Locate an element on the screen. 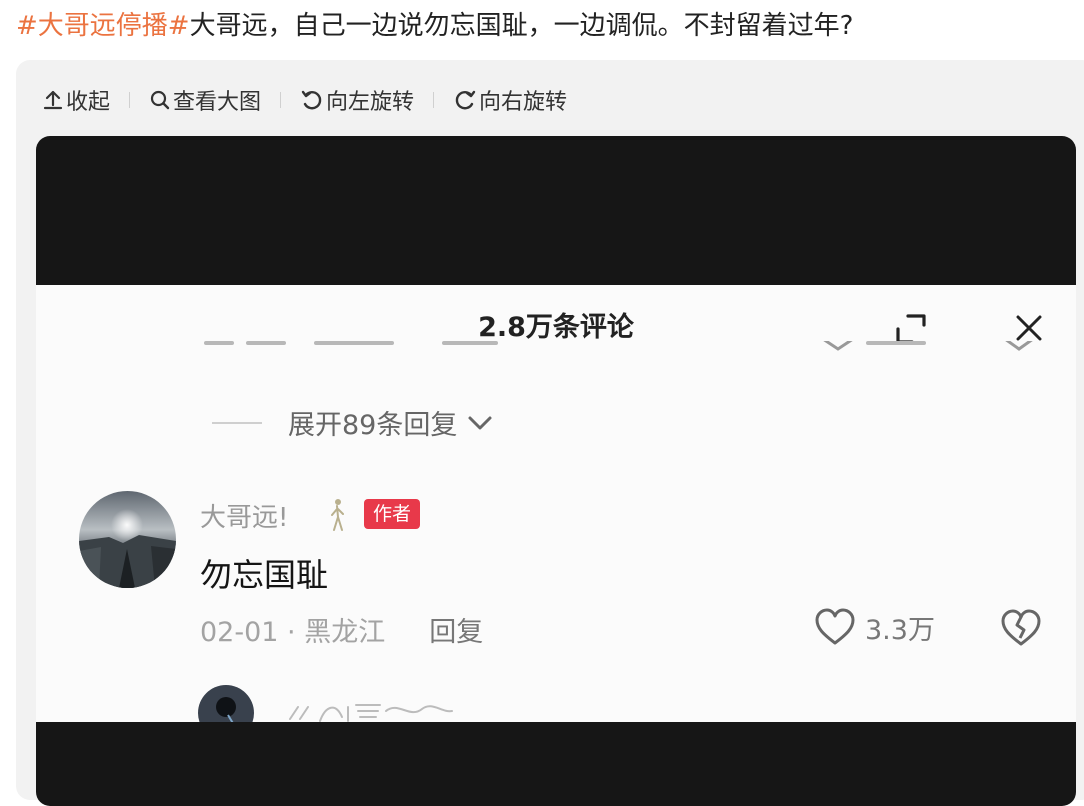 This screenshot has width=1084, height=806. collapse-button: 收起 is located at coordinates (76, 100).